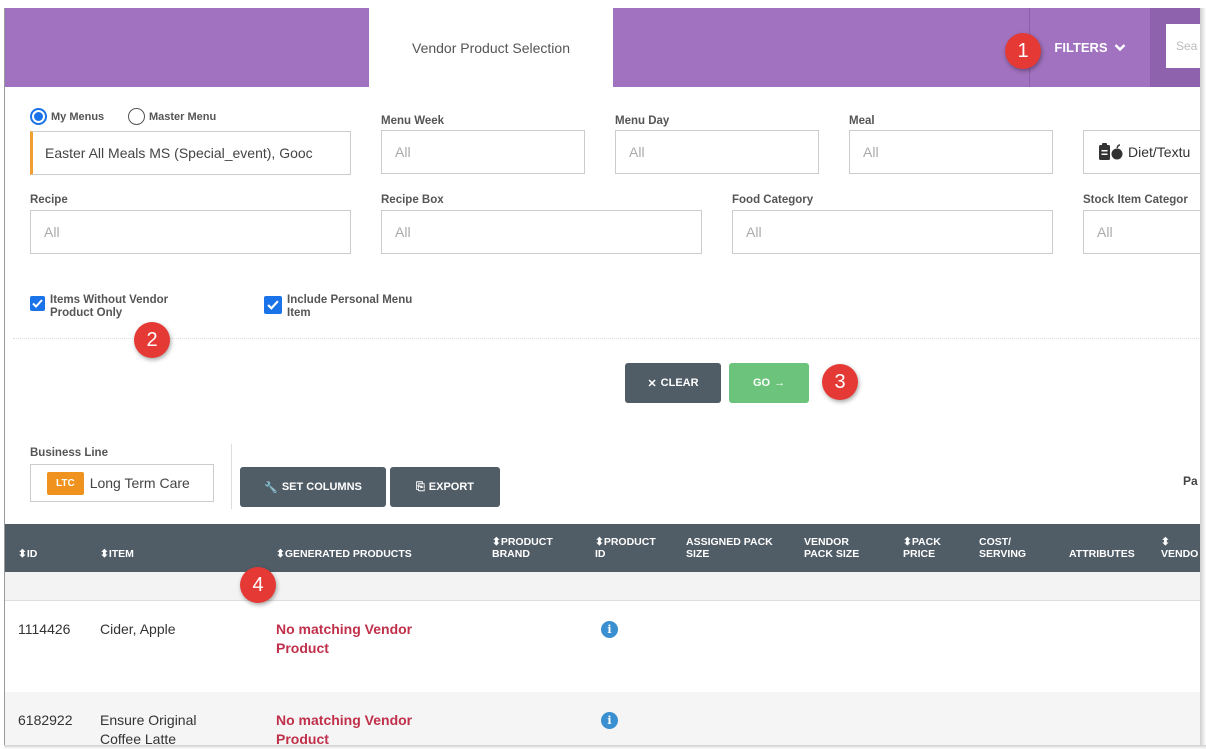 Image resolution: width=1206 pixels, height=749 pixels. I want to click on tab-vendor-product-selection: Vendor Product Selection, so click(491, 47).